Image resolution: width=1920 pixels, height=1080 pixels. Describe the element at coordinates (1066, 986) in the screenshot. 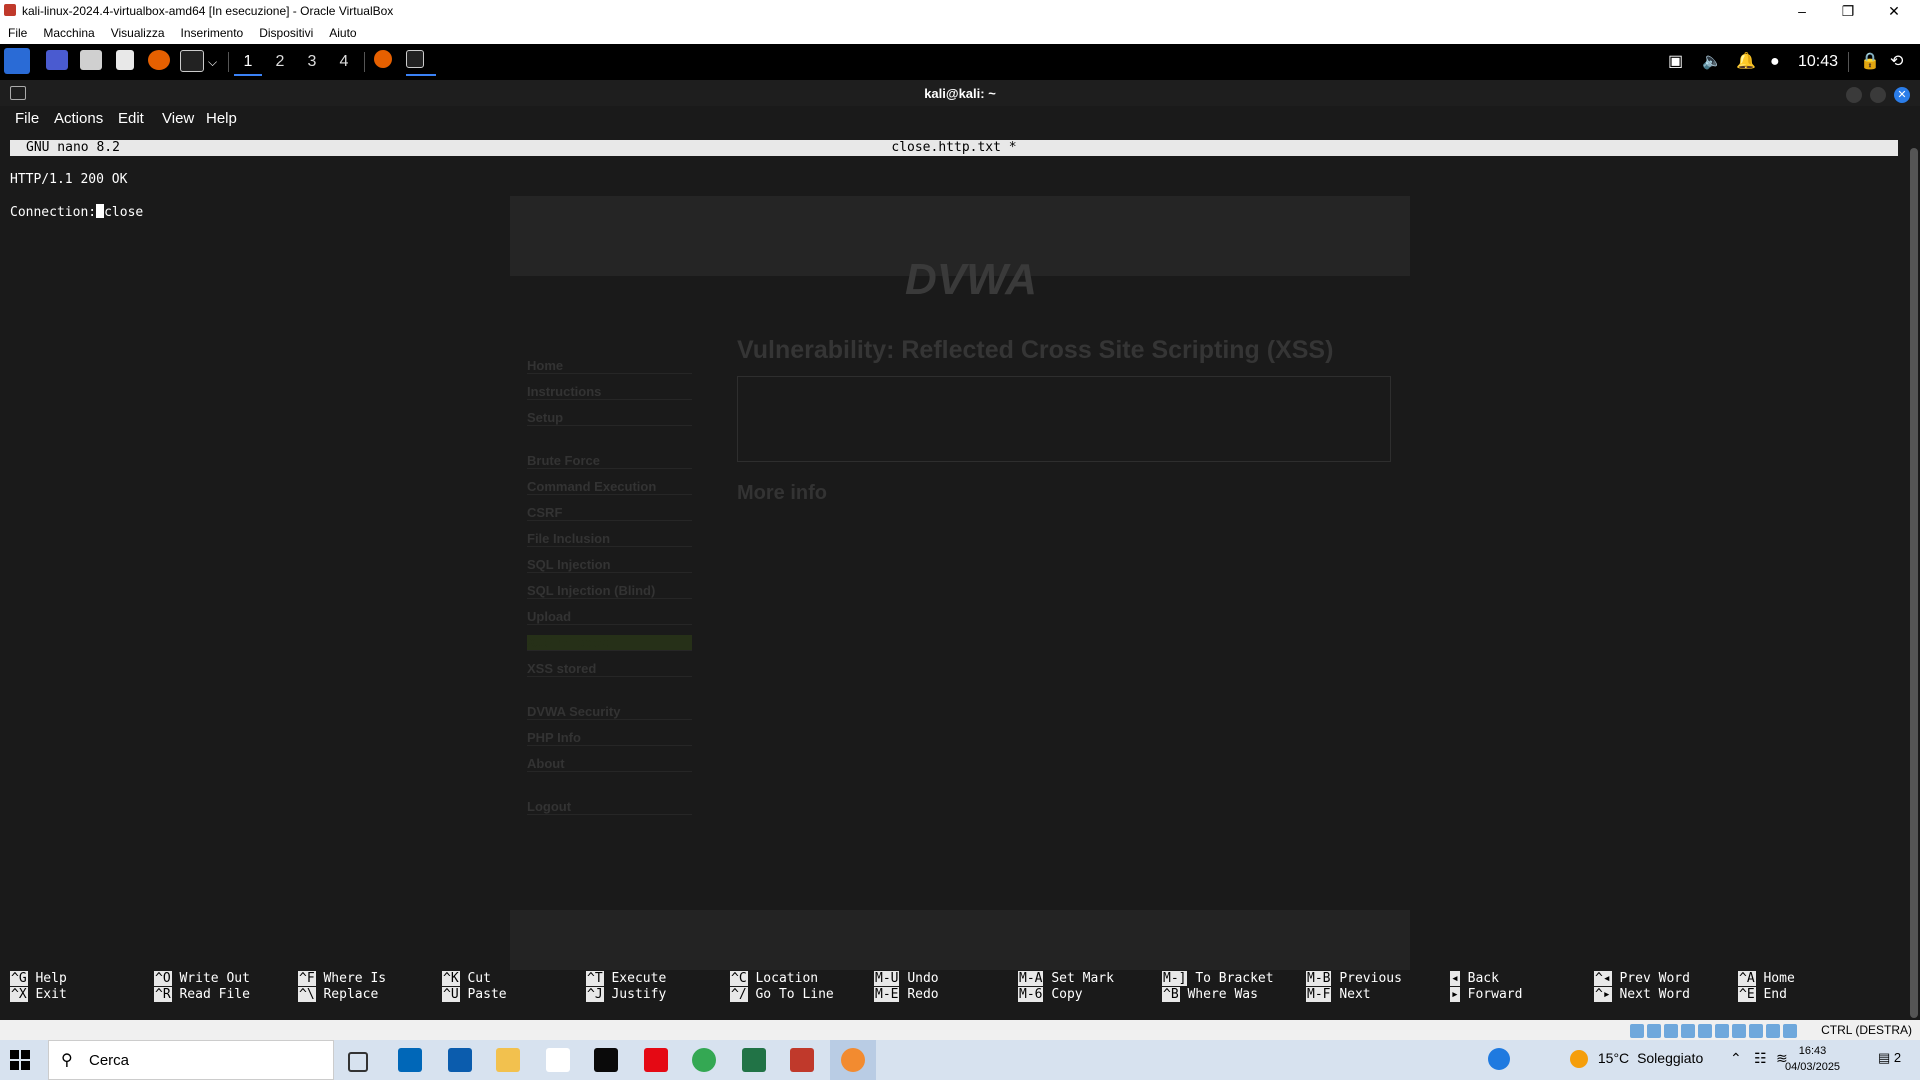

I see `nano-shortcut: M-A Set Mark M-6 Copy` at that location.